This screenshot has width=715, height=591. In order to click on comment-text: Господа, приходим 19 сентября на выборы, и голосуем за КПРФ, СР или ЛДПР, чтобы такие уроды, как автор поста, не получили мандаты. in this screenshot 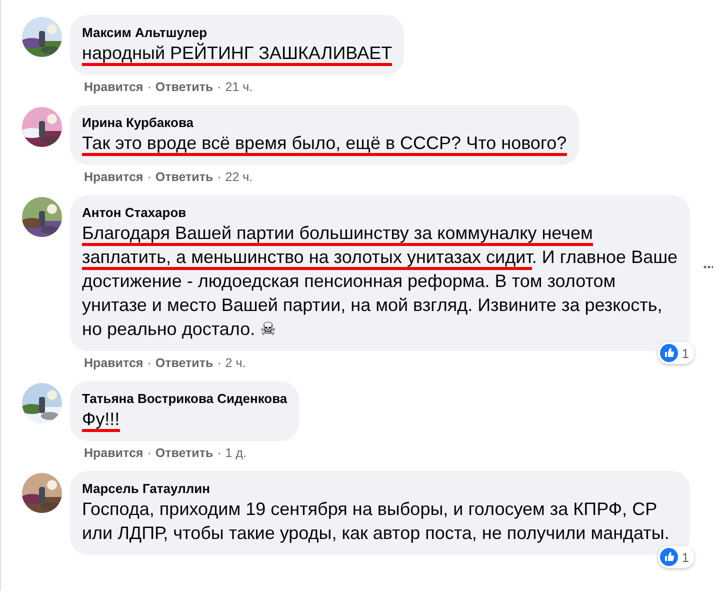, I will do `click(376, 521)`.